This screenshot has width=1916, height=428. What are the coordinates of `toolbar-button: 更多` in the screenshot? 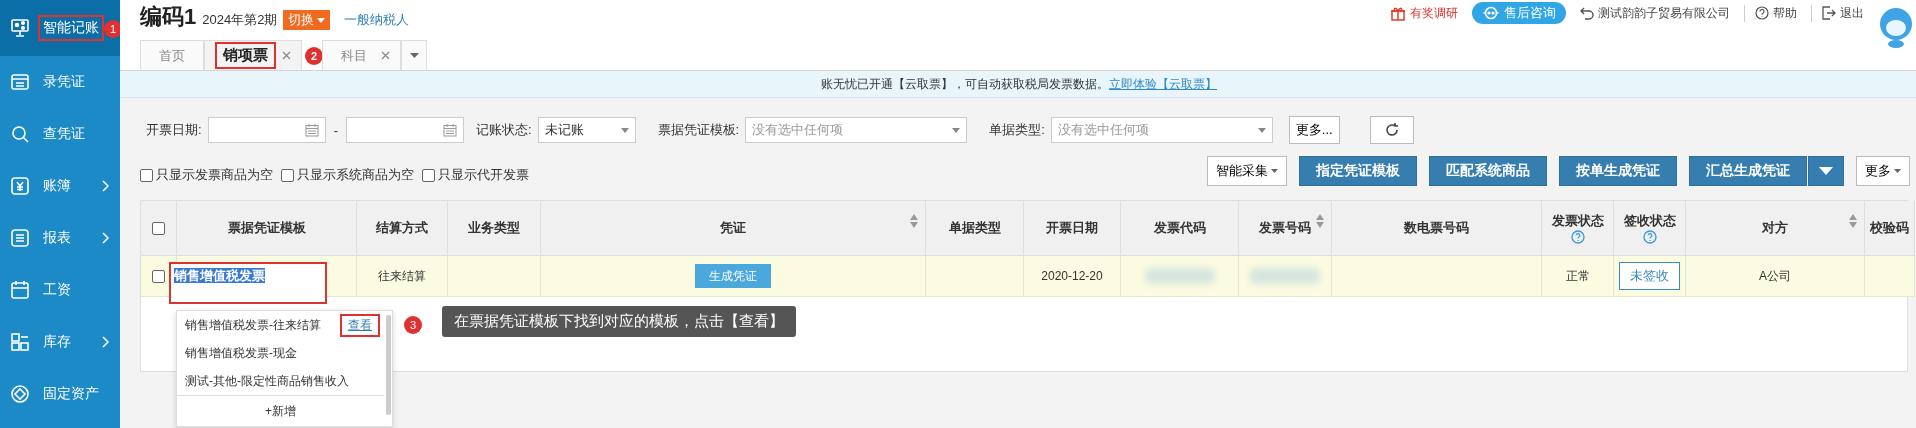 It's located at (1883, 171).